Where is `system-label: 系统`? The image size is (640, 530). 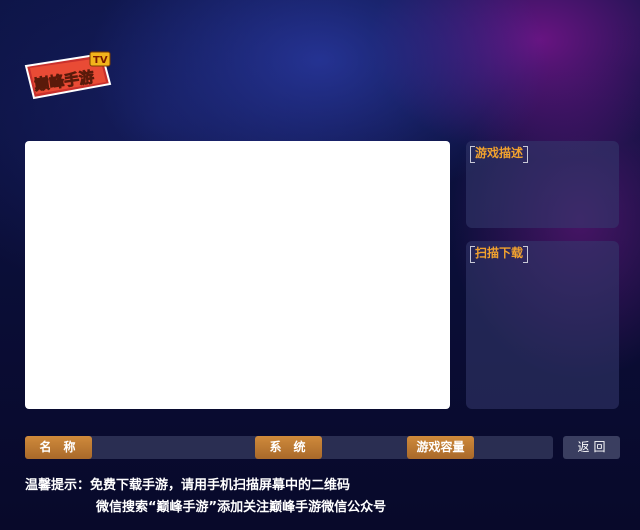 system-label: 系统 is located at coordinates (288, 447).